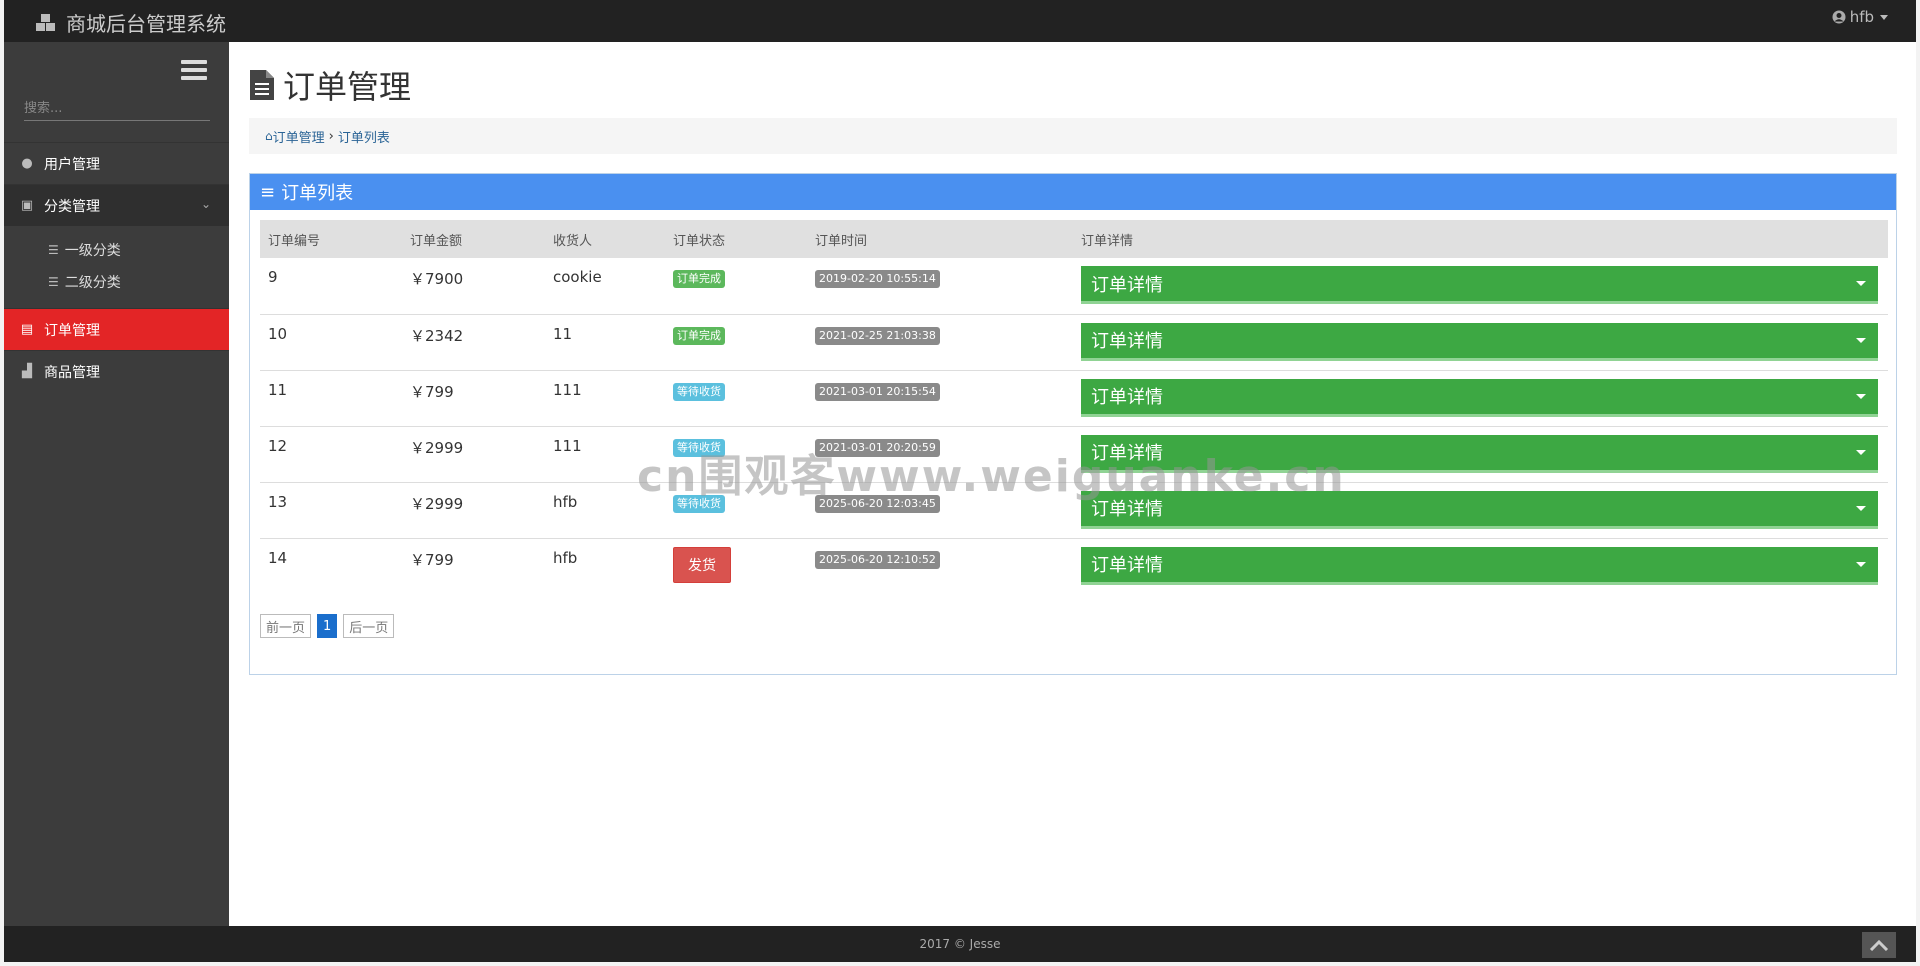 This screenshot has height=966, width=1920. Describe the element at coordinates (194, 70) in the screenshot. I see `hamburger-menu-icon` at that location.